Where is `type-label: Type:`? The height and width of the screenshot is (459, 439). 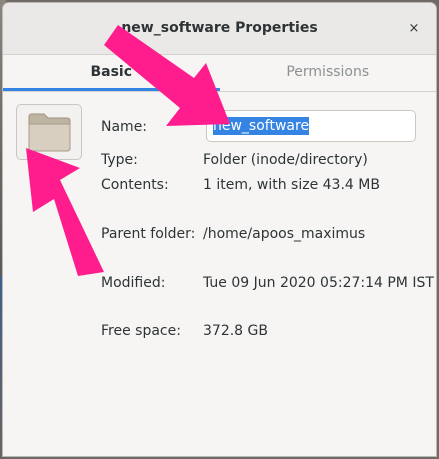
type-label: Type: is located at coordinates (119, 160).